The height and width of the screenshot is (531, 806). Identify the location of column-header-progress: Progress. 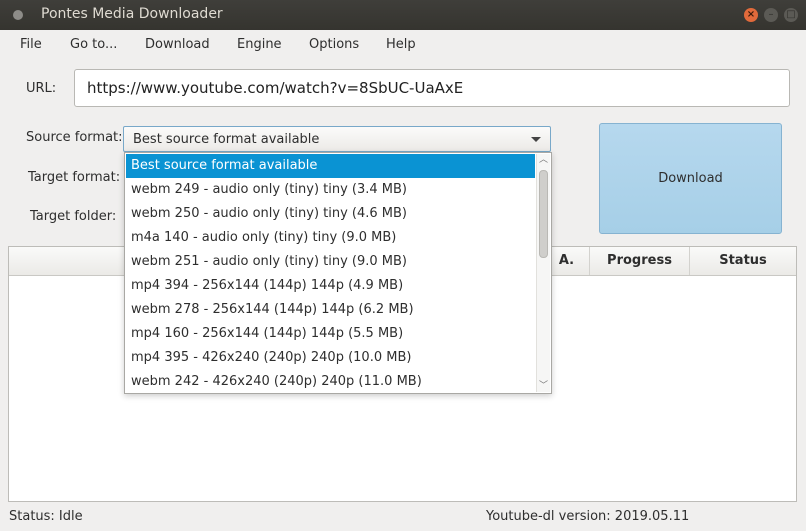
(639, 261).